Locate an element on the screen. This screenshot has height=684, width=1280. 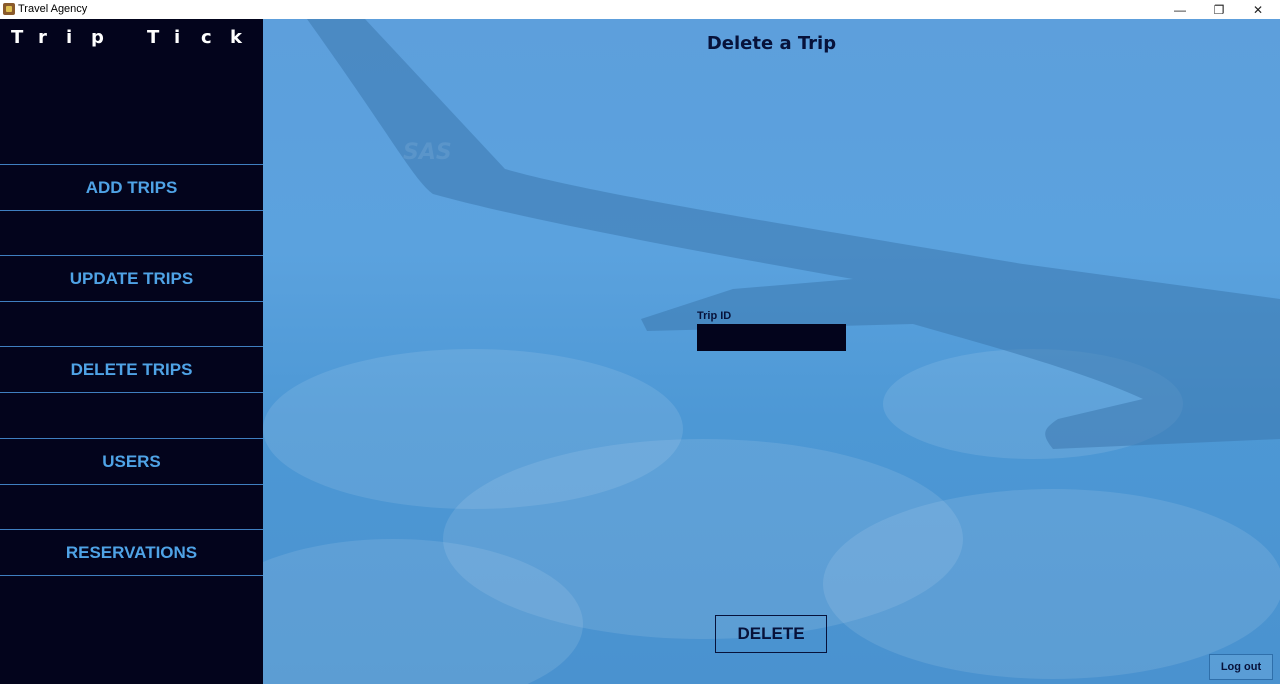
delete-button: DELETE is located at coordinates (771, 634).